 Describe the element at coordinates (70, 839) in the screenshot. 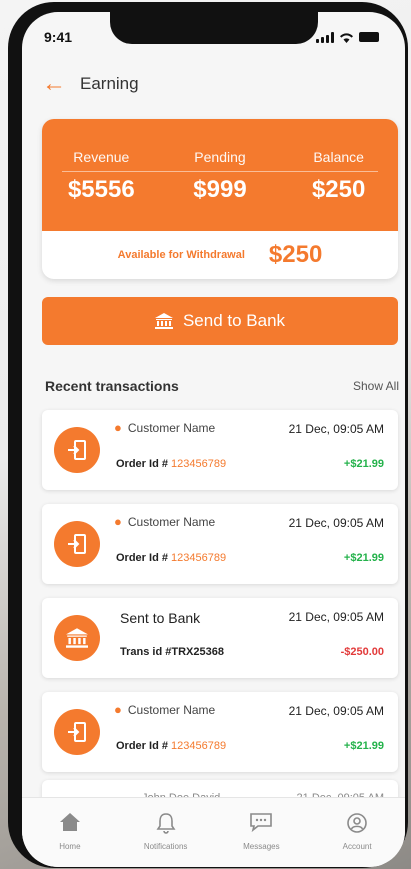

I see `tab-home: Home` at that location.